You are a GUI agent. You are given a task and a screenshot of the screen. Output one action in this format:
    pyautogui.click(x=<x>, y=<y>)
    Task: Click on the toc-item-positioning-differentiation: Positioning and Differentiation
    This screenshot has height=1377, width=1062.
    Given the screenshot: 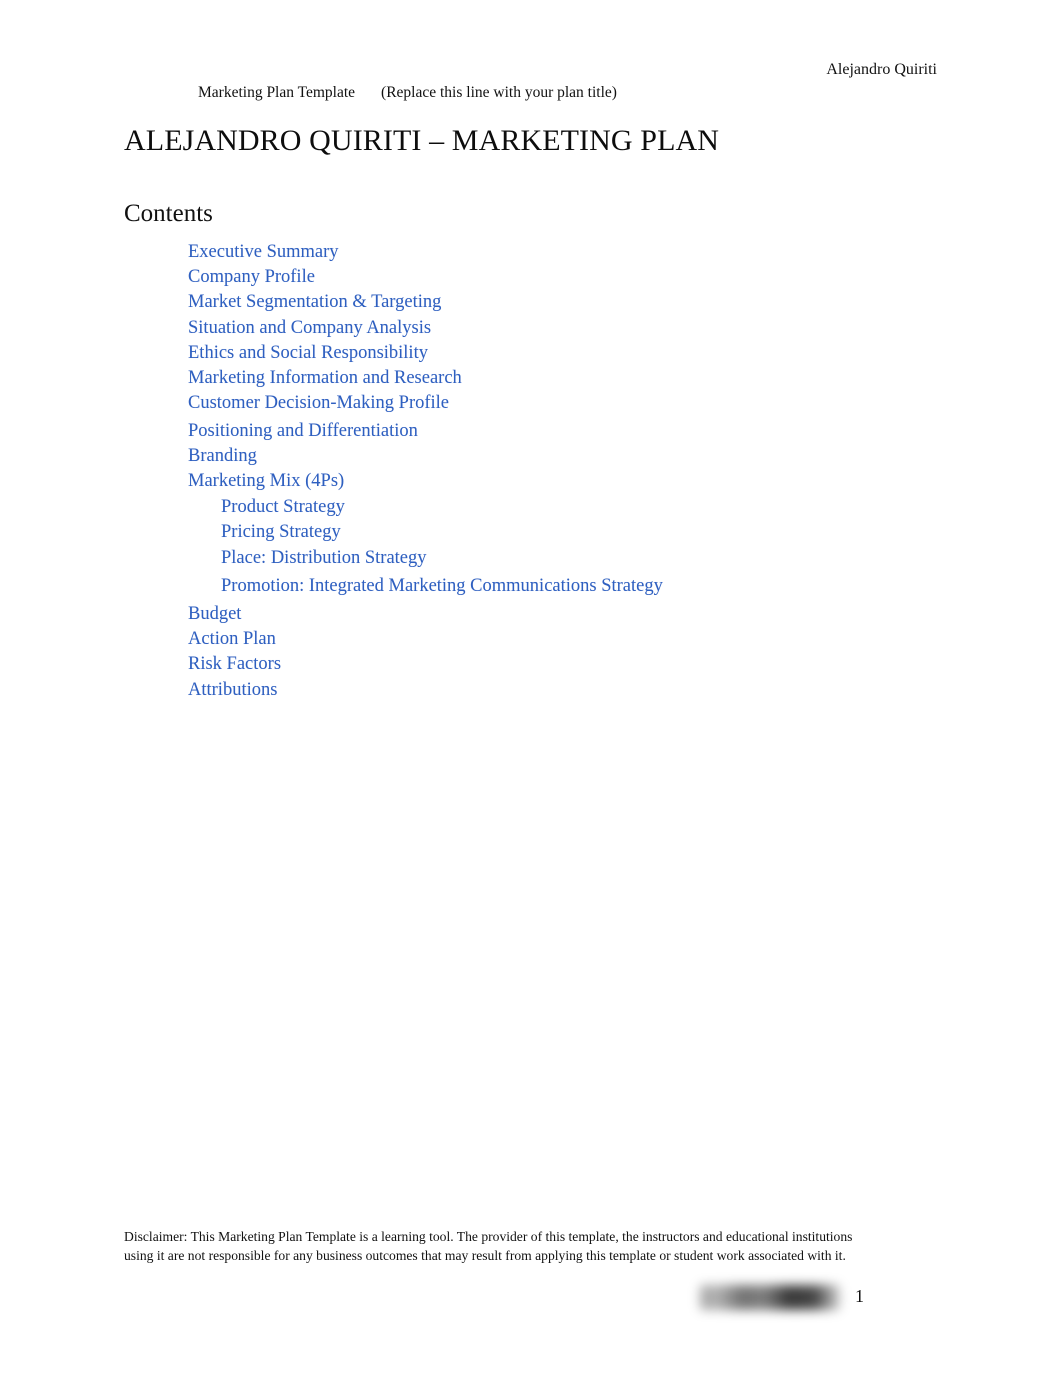 What is the action you would take?
    pyautogui.click(x=538, y=431)
    